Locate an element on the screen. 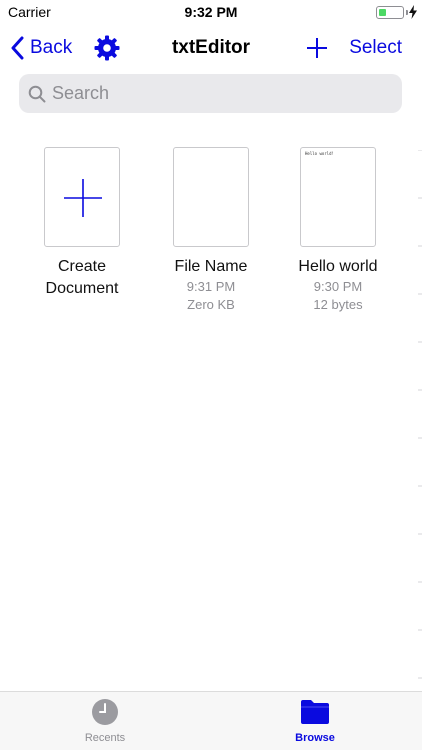 This screenshot has height=750, width=422. search-placeholder: Search is located at coordinates (81, 93).